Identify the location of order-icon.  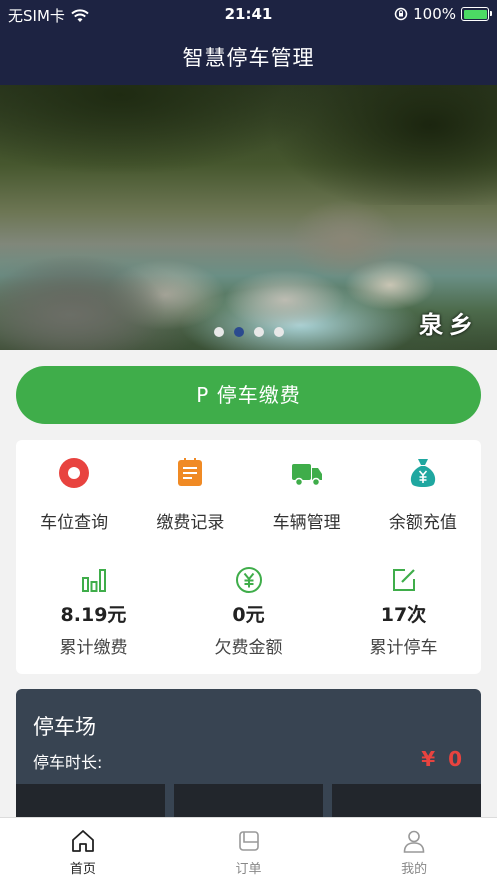
(248, 841).